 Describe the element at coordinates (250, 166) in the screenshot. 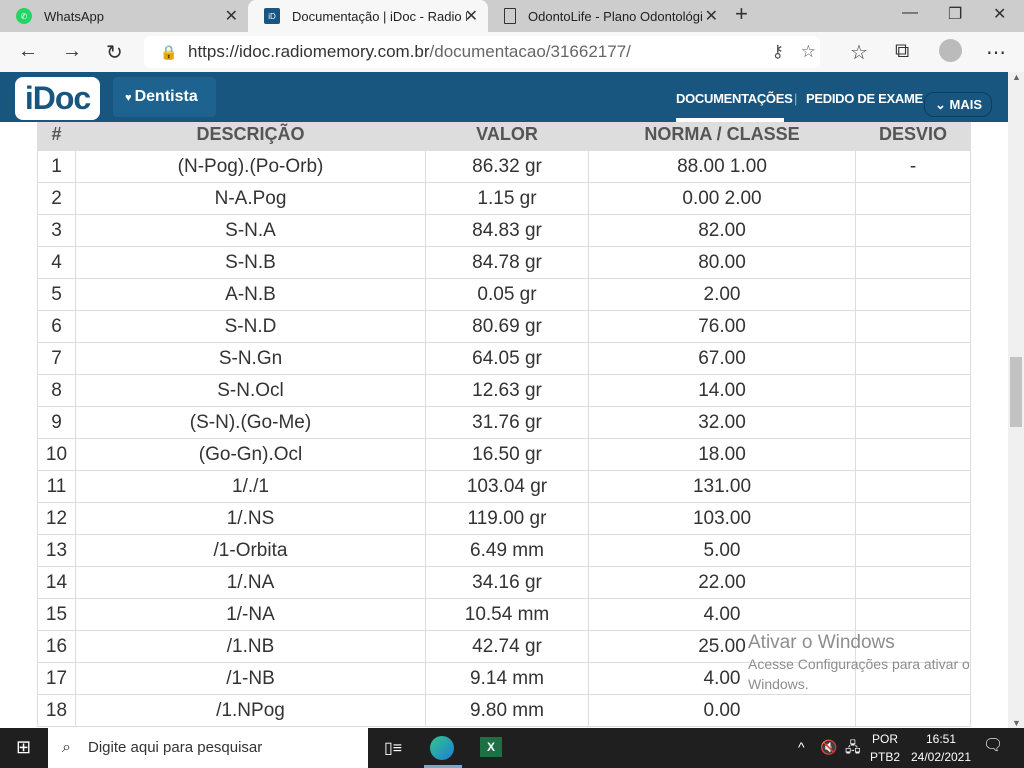

I see `description-cell: (N-Pog).(Po-Orb)` at that location.